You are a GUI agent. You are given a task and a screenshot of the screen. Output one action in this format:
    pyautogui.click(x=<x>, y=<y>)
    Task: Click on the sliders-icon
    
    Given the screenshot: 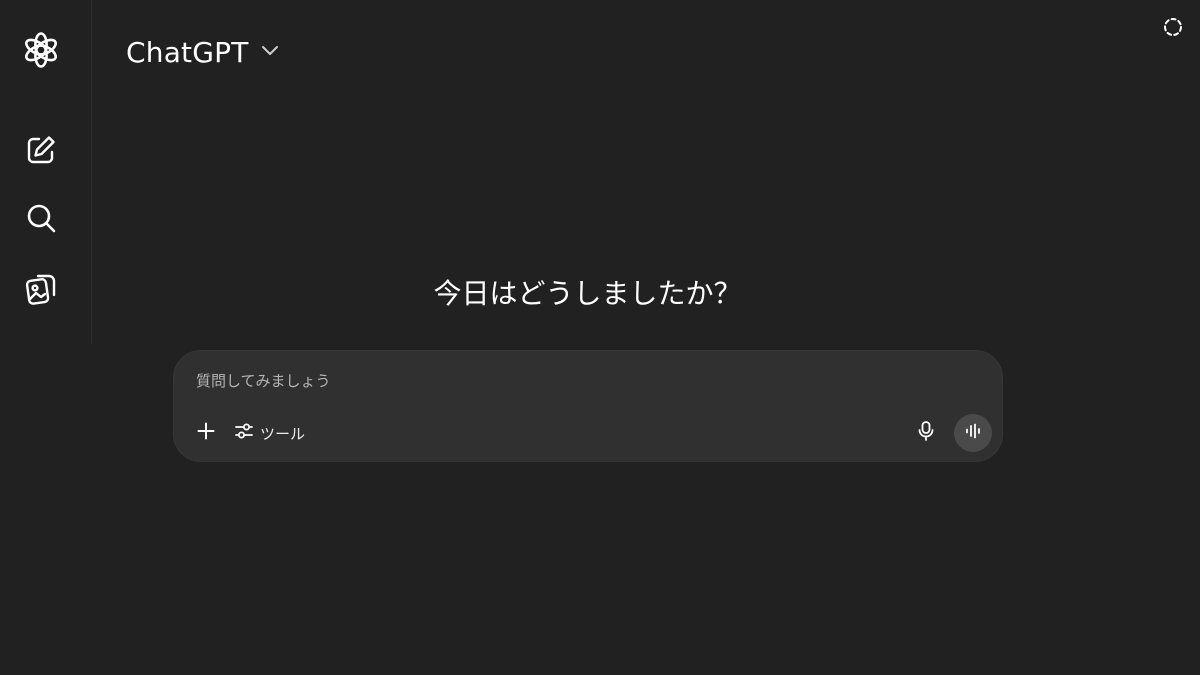 What is the action you would take?
    pyautogui.click(x=244, y=433)
    